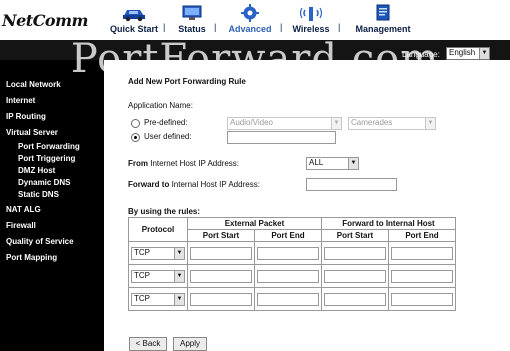  Describe the element at coordinates (160, 105) in the screenshot. I see `app-name-label: Application Name:` at that location.